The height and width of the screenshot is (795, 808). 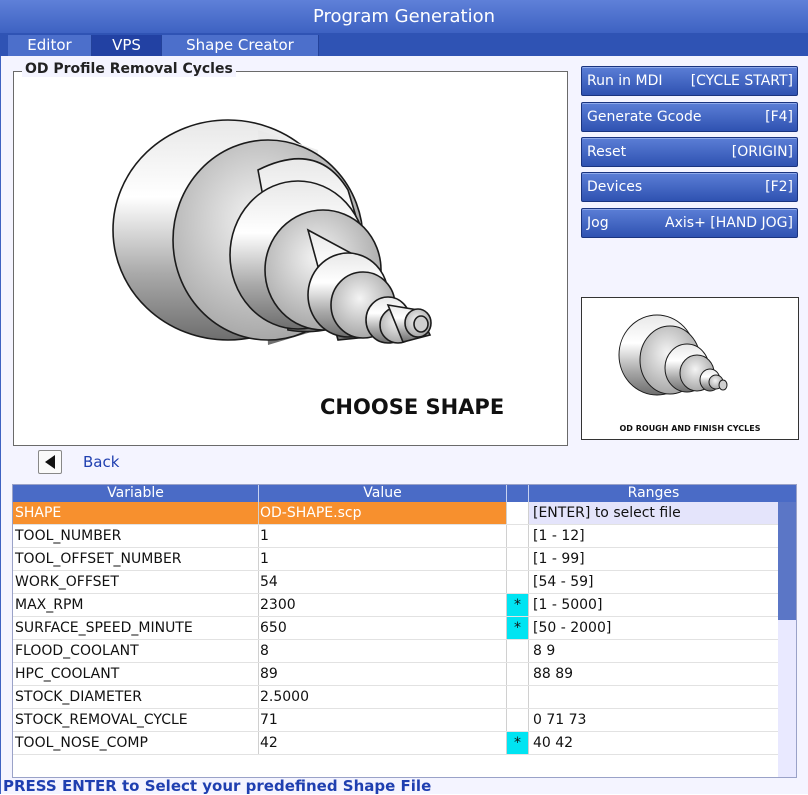 What do you see at coordinates (762, 152) in the screenshot?
I see `reset-key: [ORIGIN]` at bounding box center [762, 152].